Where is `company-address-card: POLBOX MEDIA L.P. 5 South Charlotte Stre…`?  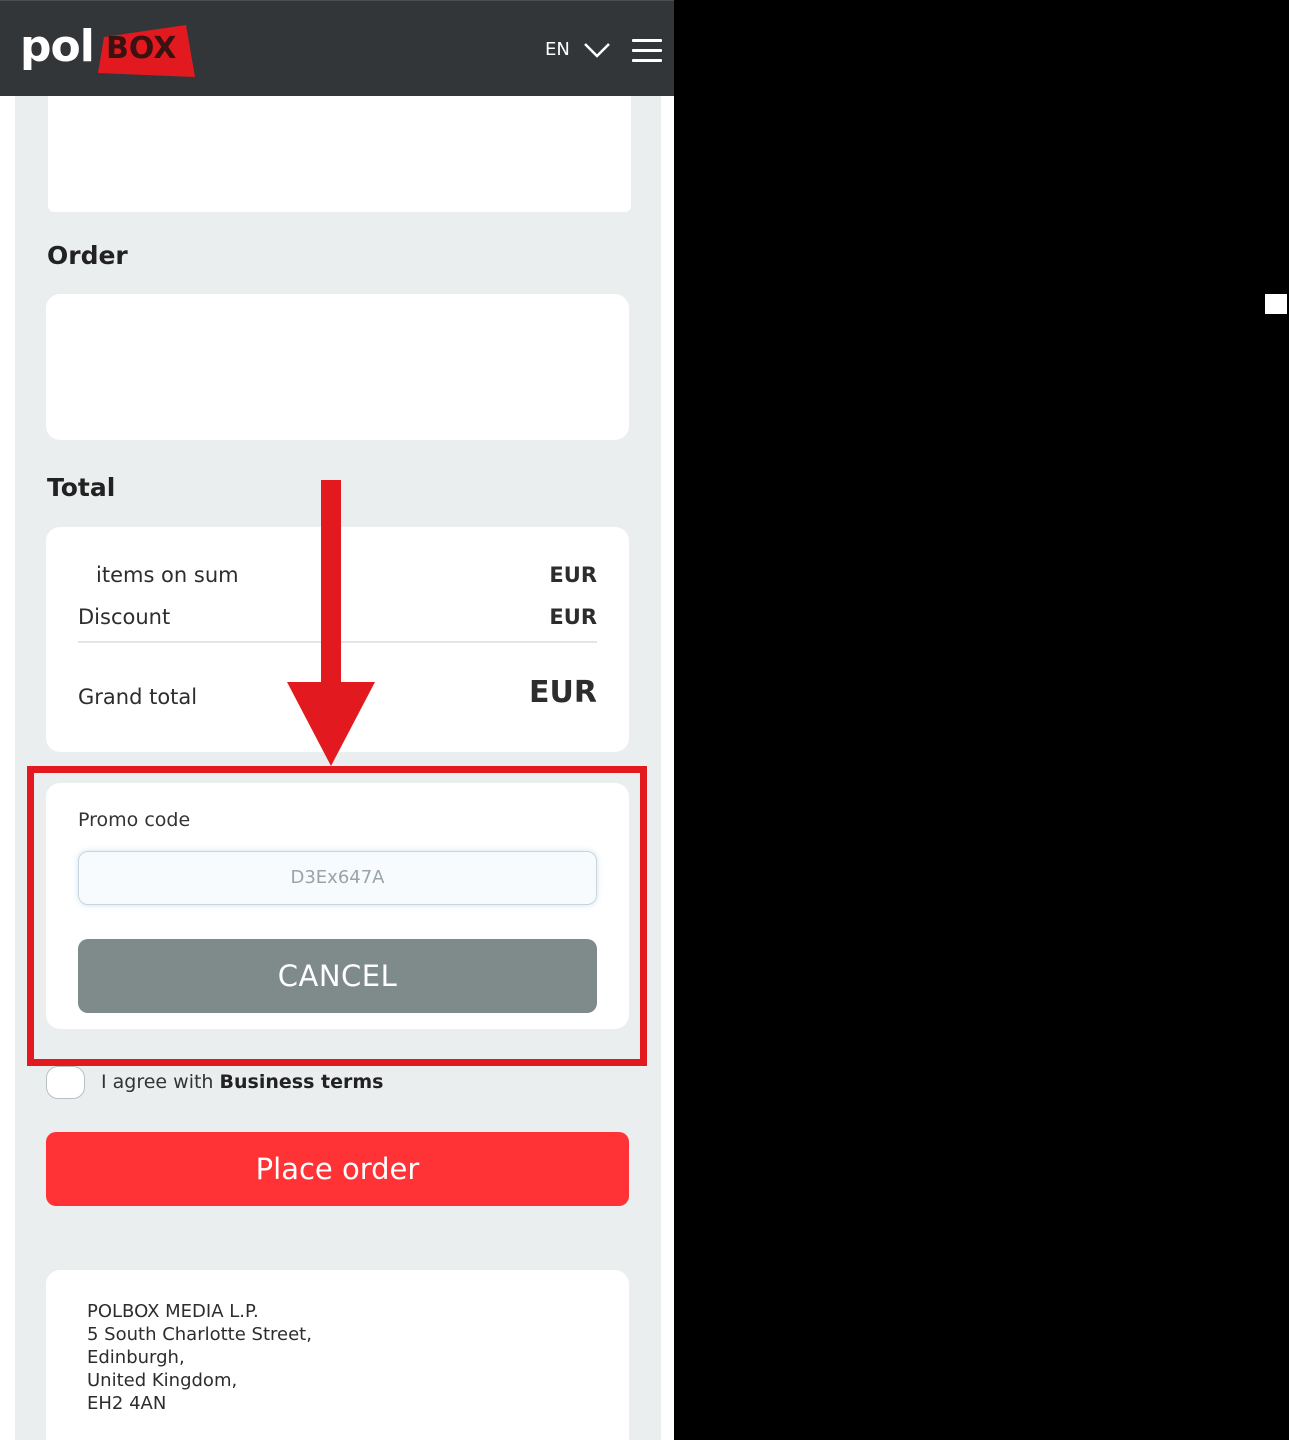
company-address-card: POLBOX MEDIA L.P. 5 South Charlotte Stre… is located at coordinates (337, 1355).